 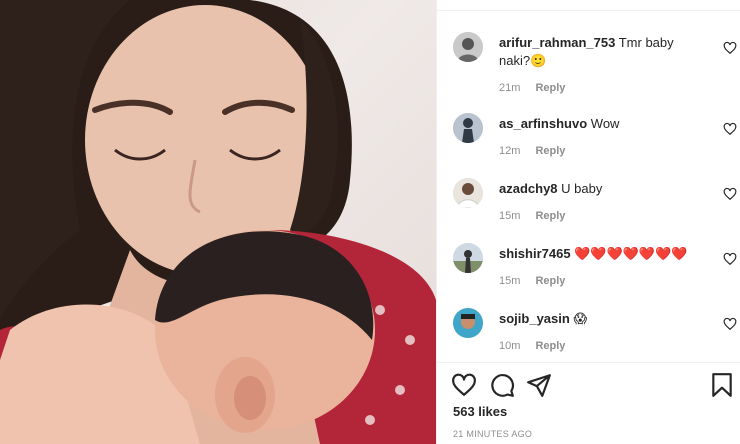 What do you see at coordinates (534, 318) in the screenshot?
I see `comment-username: sojib_yasin` at bounding box center [534, 318].